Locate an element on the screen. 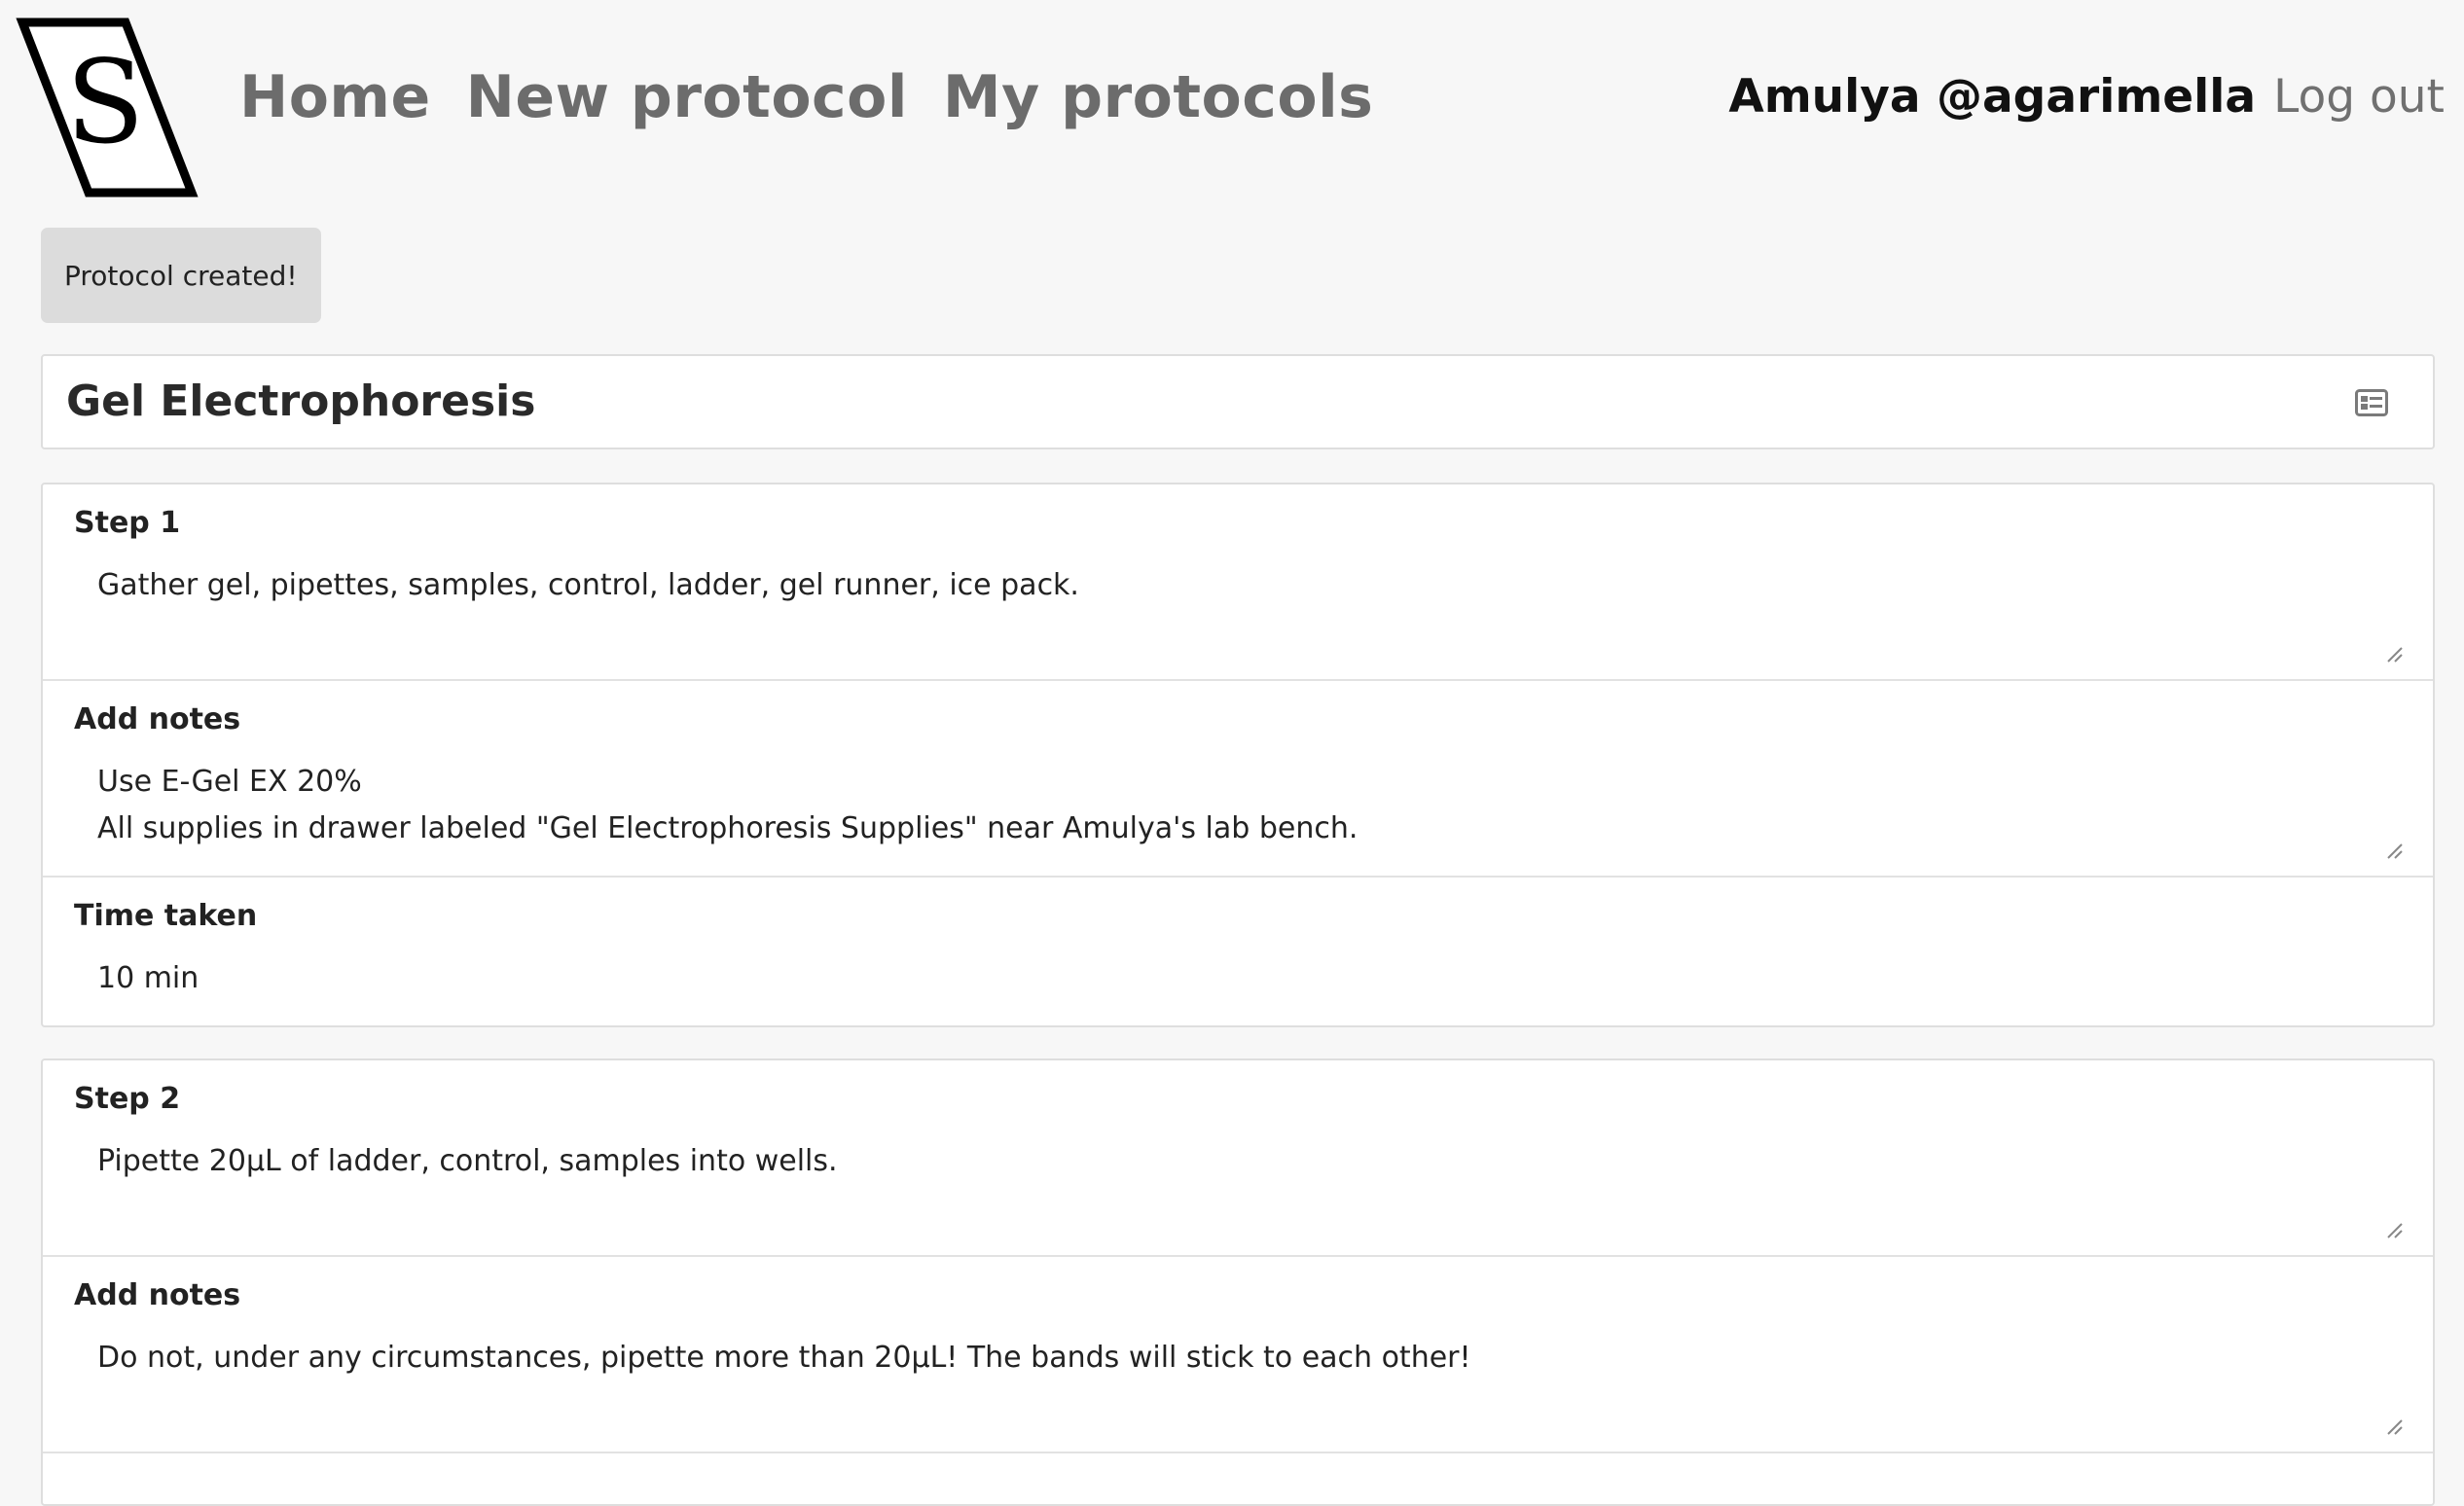 The width and height of the screenshot is (2464, 1506). flash-message-text: Protocol created! is located at coordinates (181, 275).